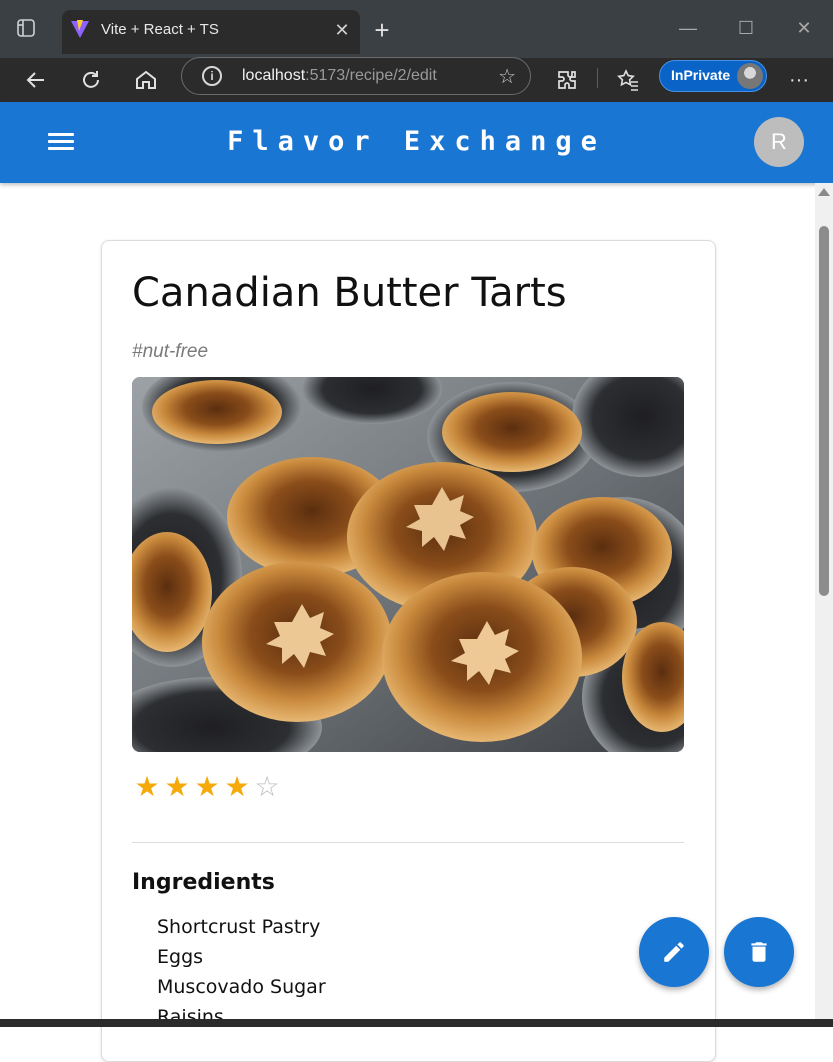 The image size is (833, 1062). Describe the element at coordinates (146, 80) in the screenshot. I see `home-icon` at that location.